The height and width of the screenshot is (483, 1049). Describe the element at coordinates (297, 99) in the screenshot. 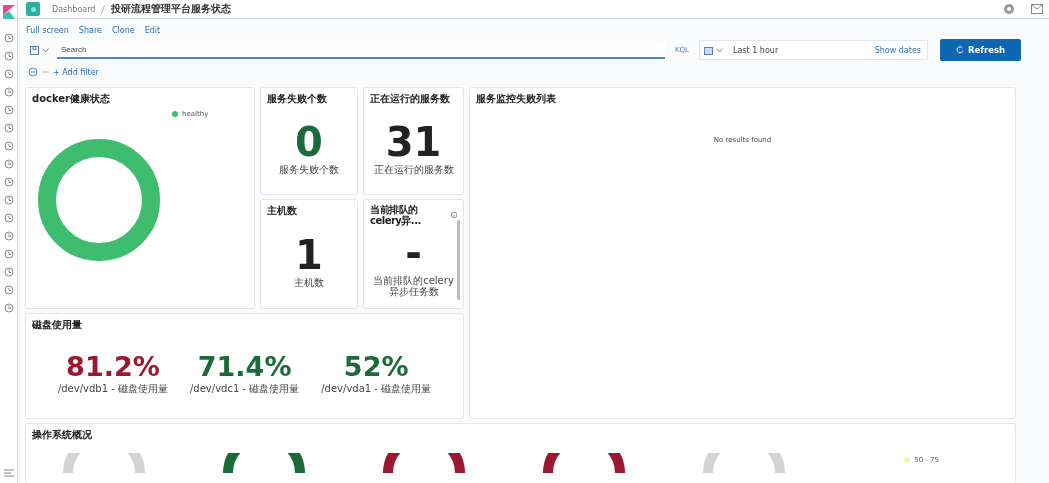

I see `panel-title: 服务失败个数` at that location.